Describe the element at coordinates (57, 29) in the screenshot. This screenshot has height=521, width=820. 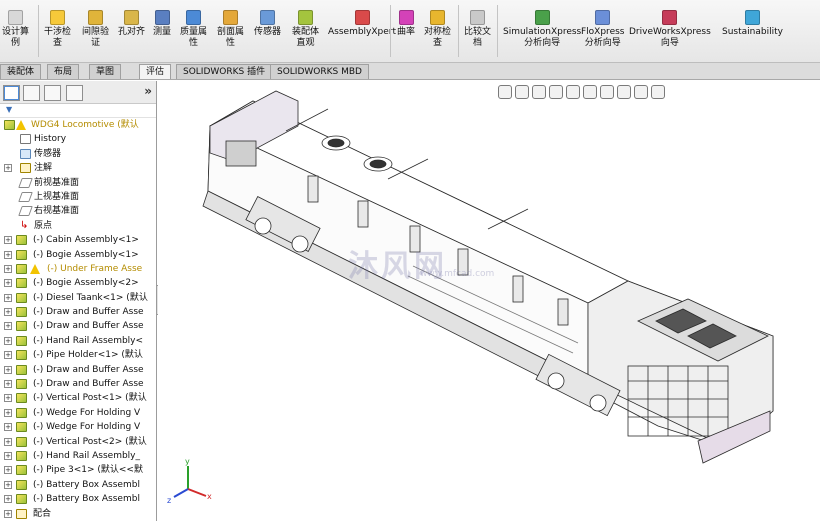
I see `interference-button: 干涉检 查` at that location.